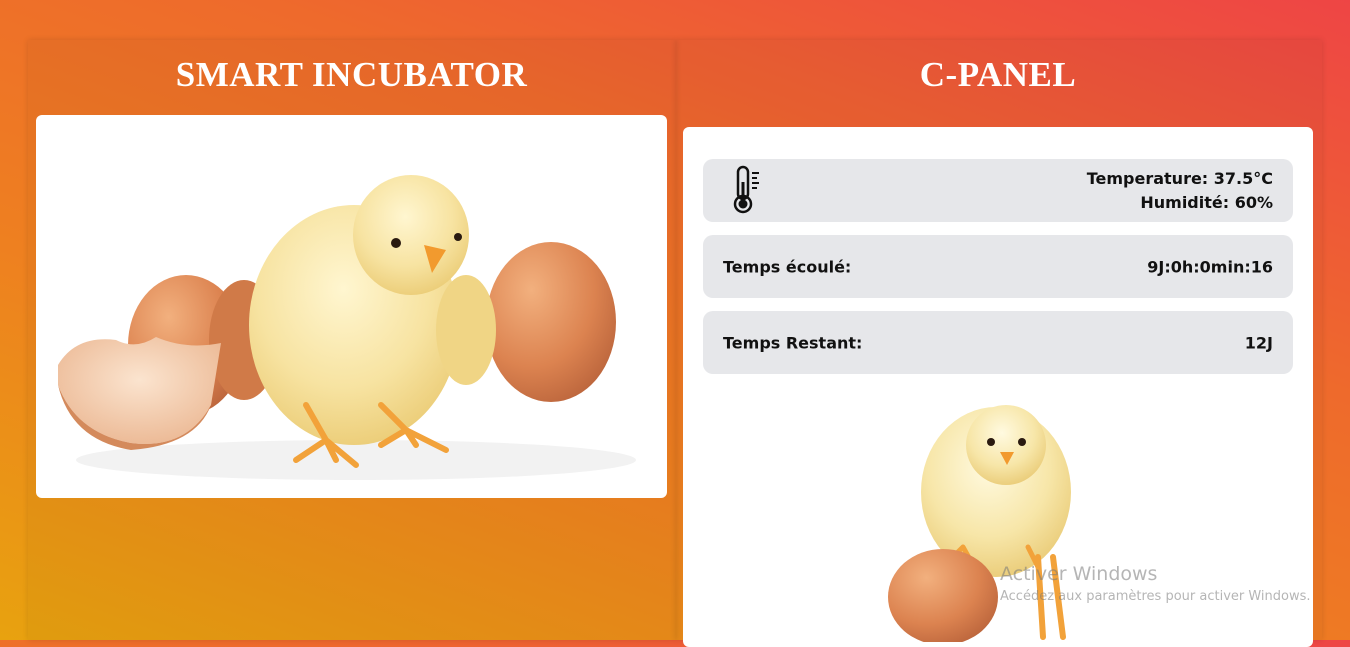 The height and width of the screenshot is (647, 1350). I want to click on humidity-value: Humidité: 60%, so click(1206, 202).